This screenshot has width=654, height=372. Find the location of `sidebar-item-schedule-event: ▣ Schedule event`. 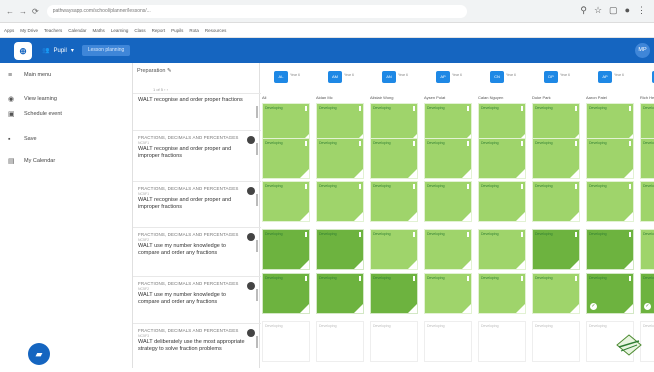

sidebar-item-schedule-event: ▣ Schedule event is located at coordinates (35, 114).